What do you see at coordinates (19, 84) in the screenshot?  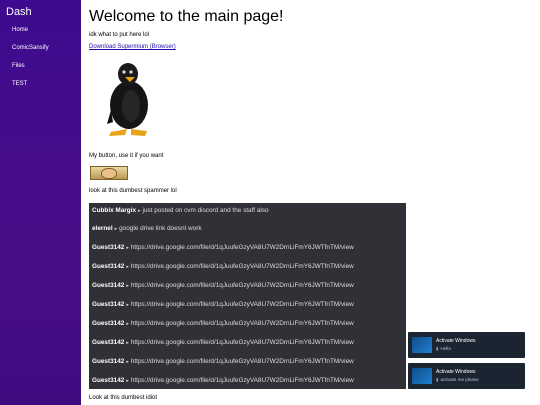 I see `nav-item-test: TEST` at bounding box center [19, 84].